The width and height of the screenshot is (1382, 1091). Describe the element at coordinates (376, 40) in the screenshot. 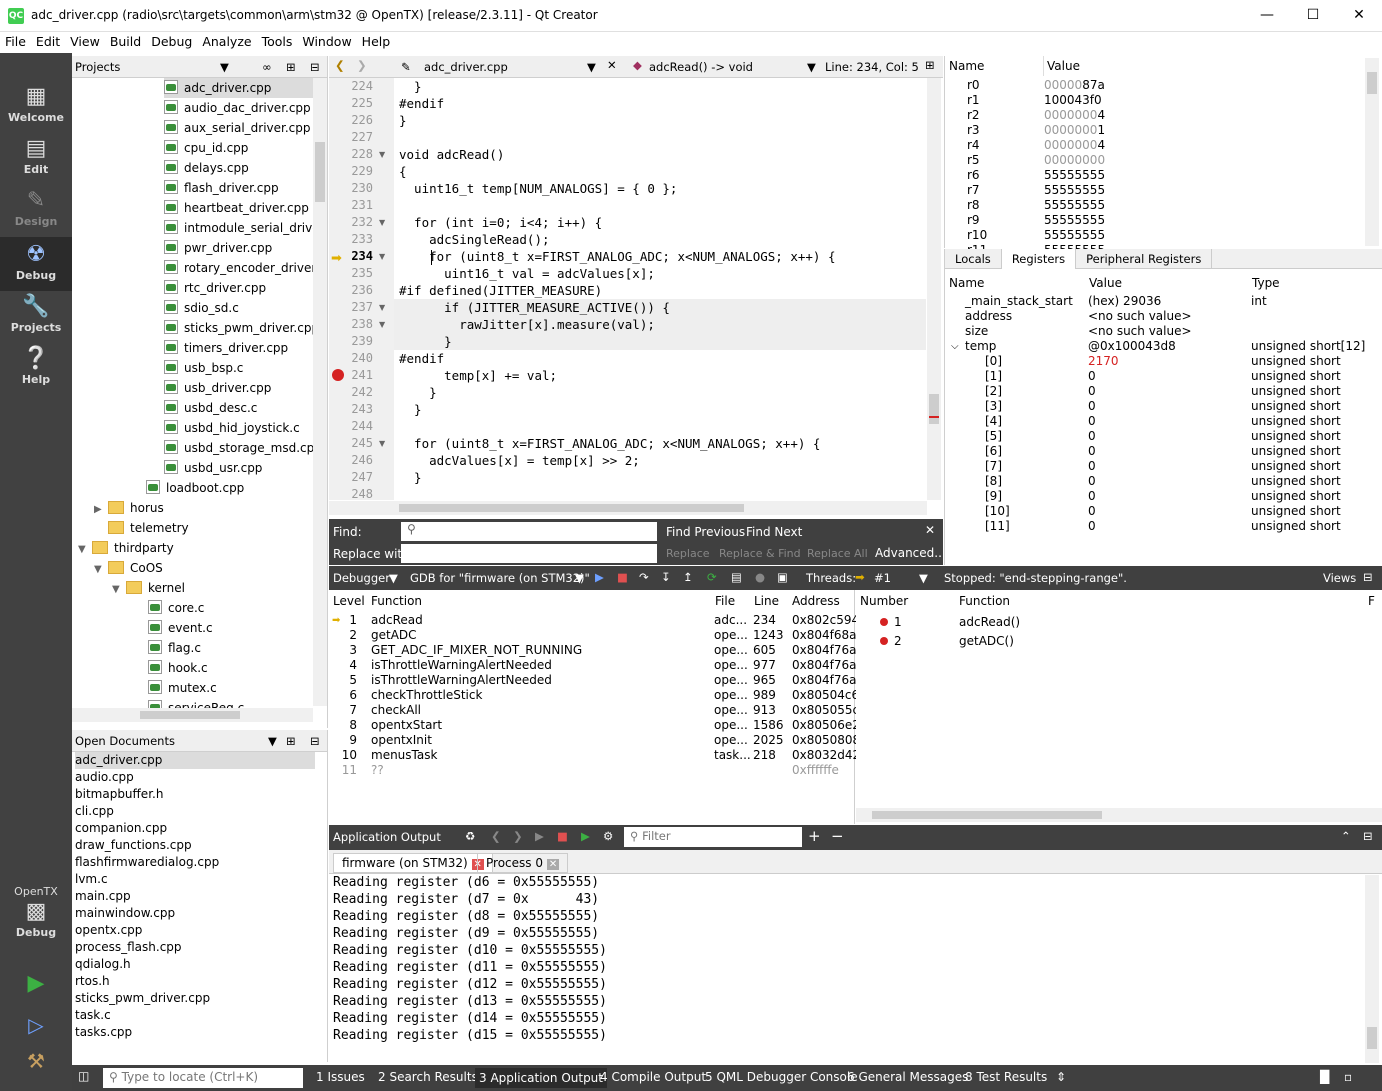

I see `menu-help: Help` at that location.